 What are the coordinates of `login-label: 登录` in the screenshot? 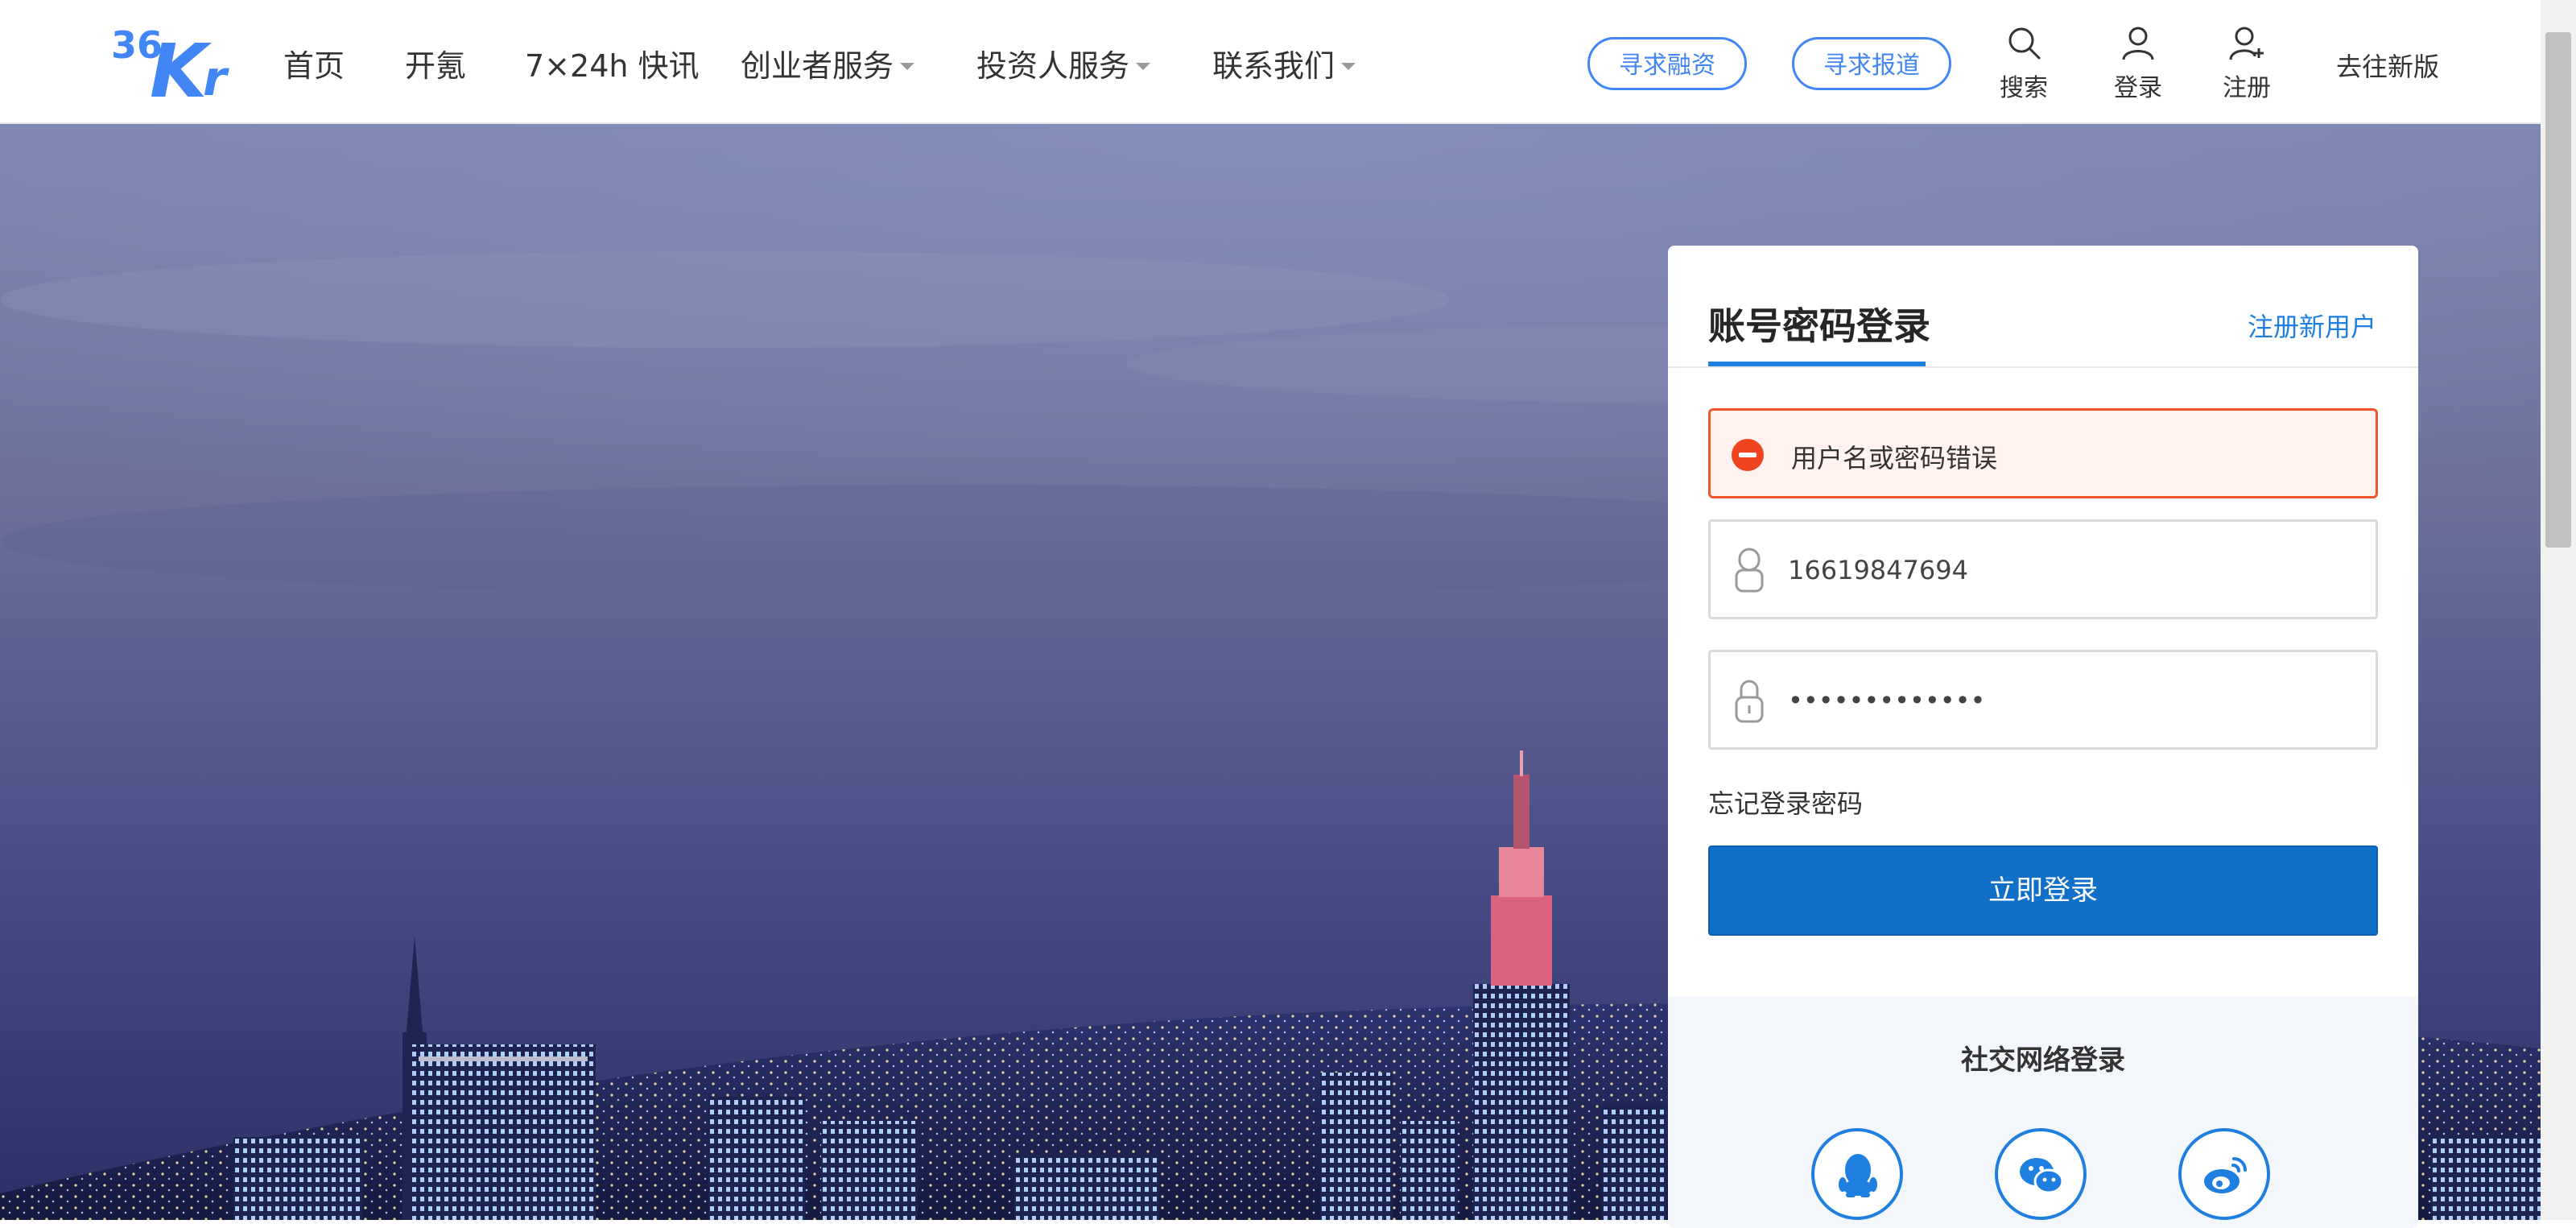 It's located at (2138, 88).